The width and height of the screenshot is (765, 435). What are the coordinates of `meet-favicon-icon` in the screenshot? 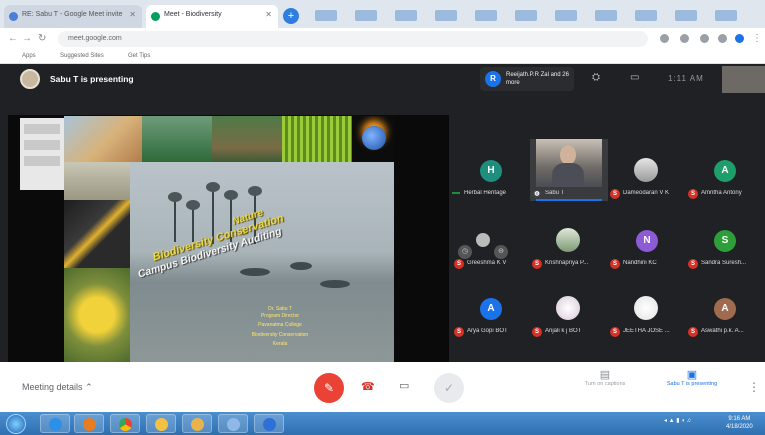 It's located at (155, 16).